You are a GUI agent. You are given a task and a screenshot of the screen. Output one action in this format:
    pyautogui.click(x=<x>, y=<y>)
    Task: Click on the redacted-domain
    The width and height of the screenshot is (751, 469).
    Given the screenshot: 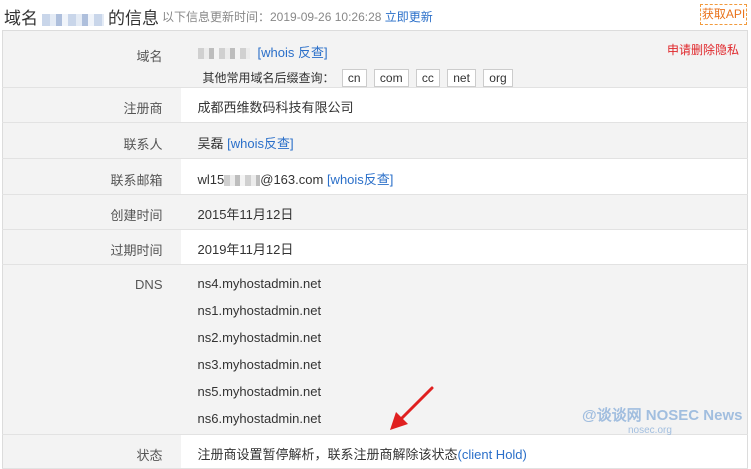 What is the action you would take?
    pyautogui.click(x=73, y=19)
    